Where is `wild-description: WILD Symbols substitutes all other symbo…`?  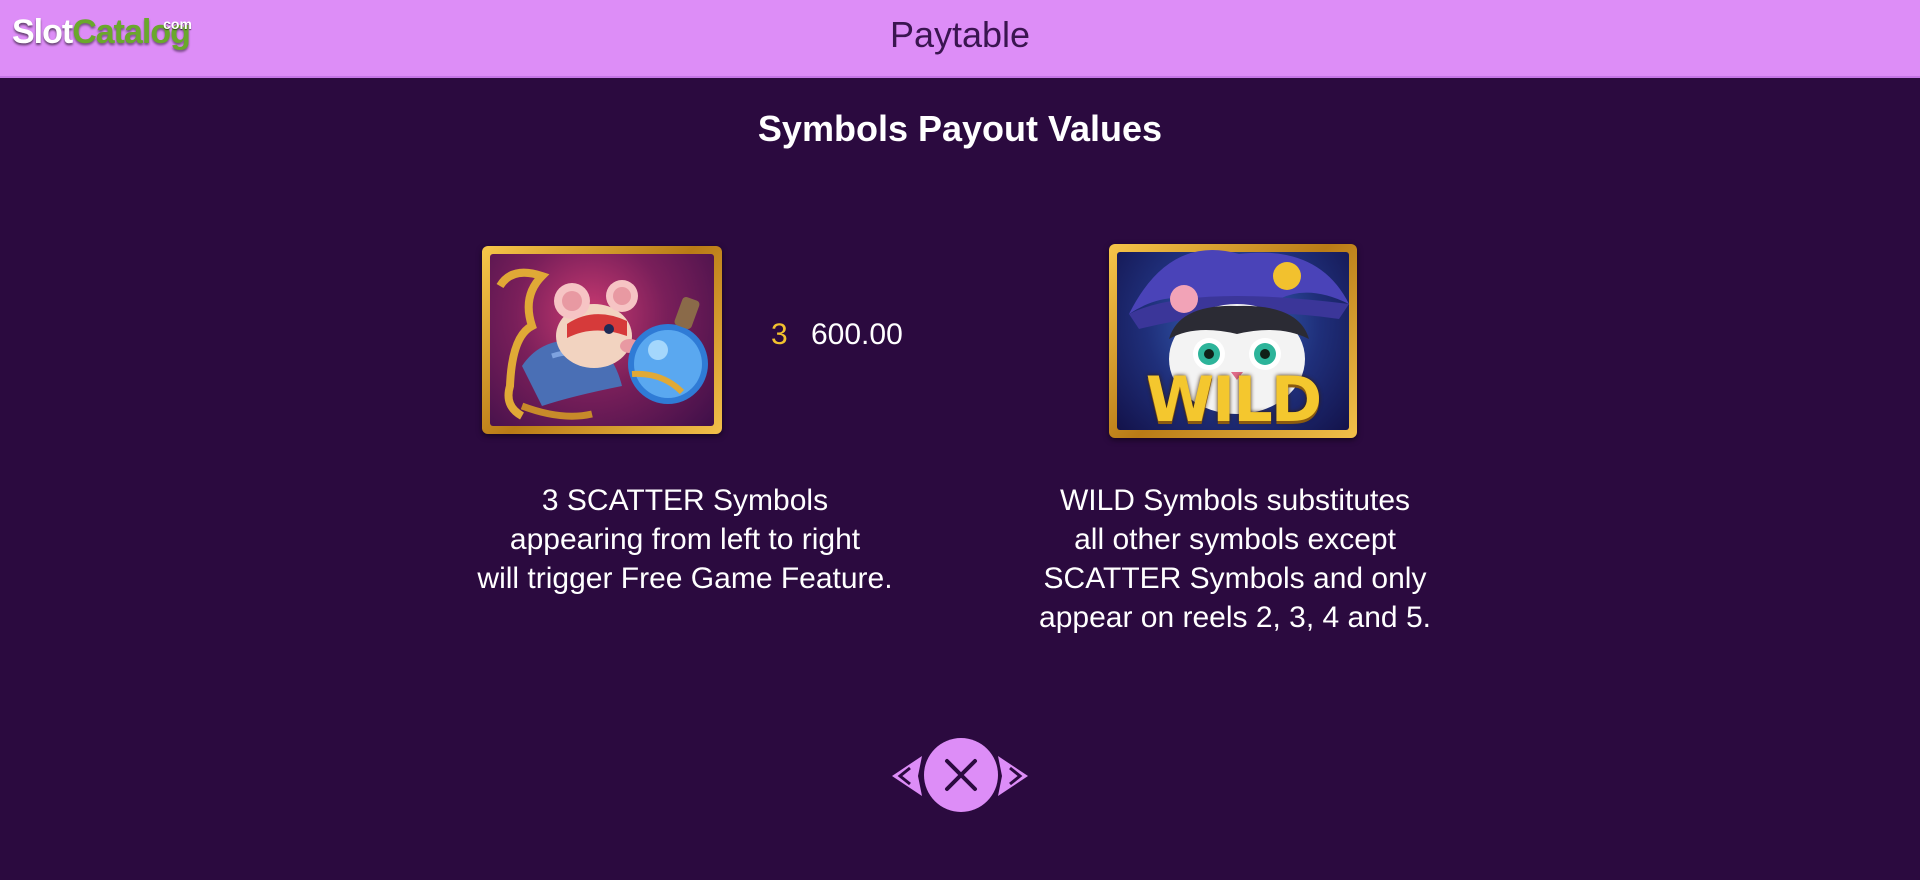 wild-description: WILD Symbols substitutes all other symbo… is located at coordinates (1235, 559).